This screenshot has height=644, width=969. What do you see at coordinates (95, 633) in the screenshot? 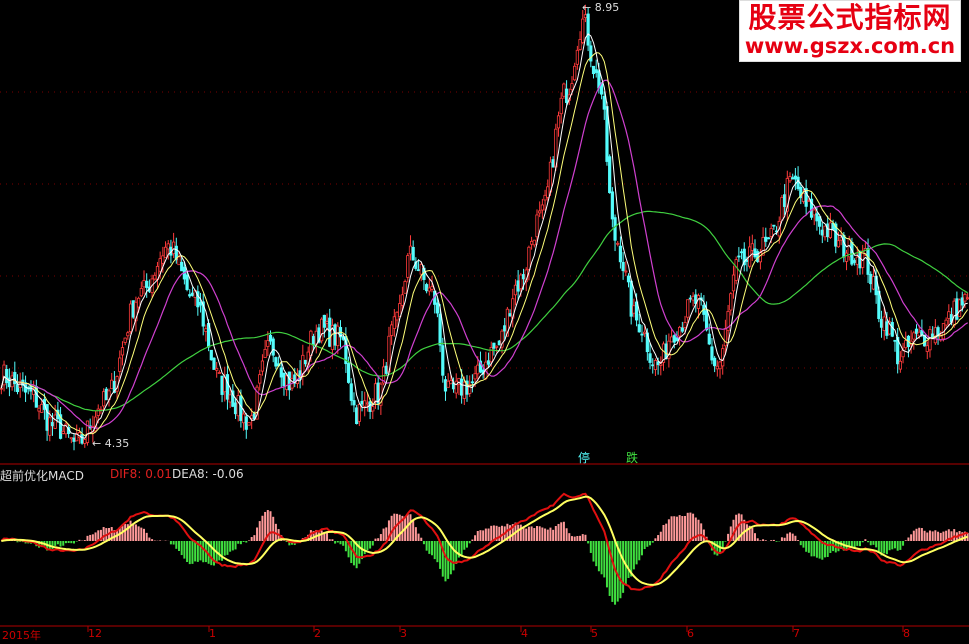
I see `x-tick-label: 12` at bounding box center [95, 633].